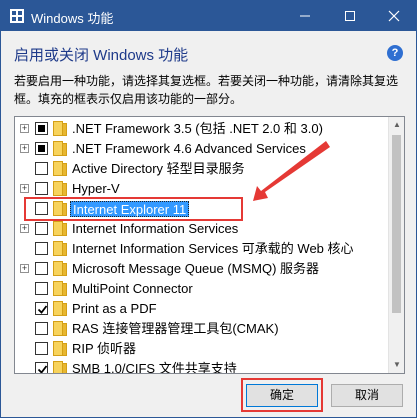 This screenshot has width=417, height=418. I want to click on scrollbar-thumb, so click(396, 224).